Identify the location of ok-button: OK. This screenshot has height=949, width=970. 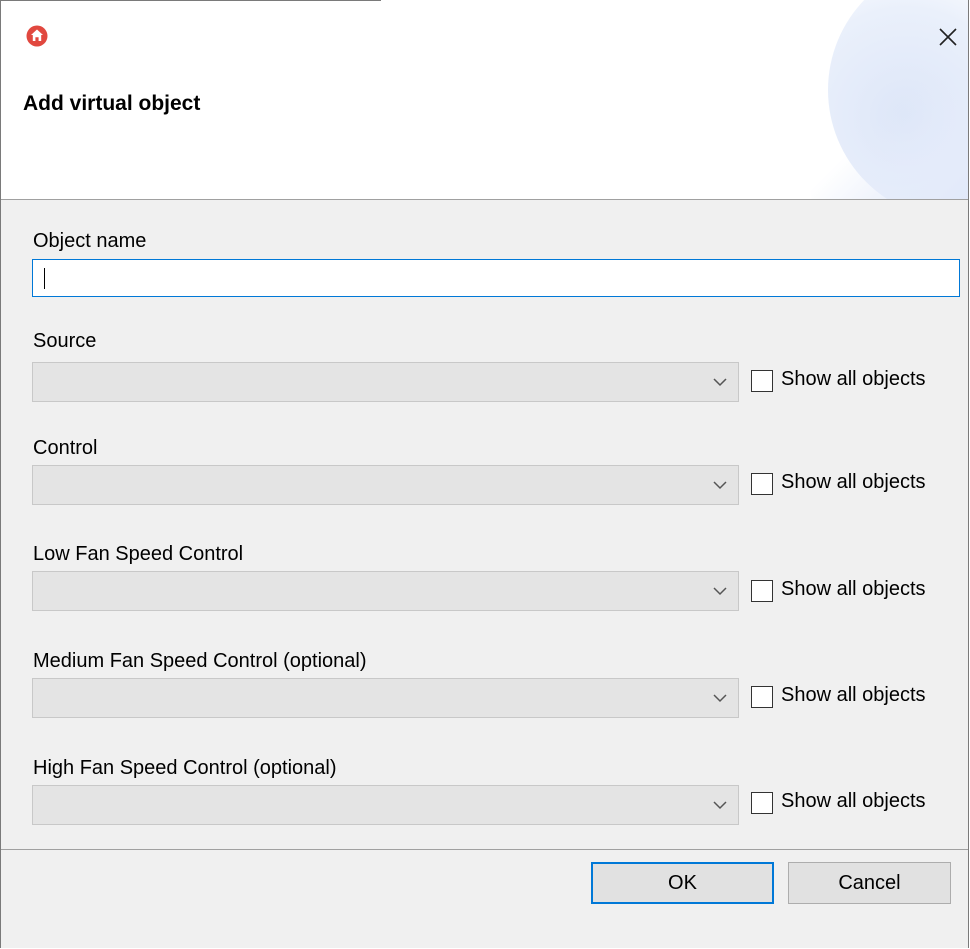
(682, 883).